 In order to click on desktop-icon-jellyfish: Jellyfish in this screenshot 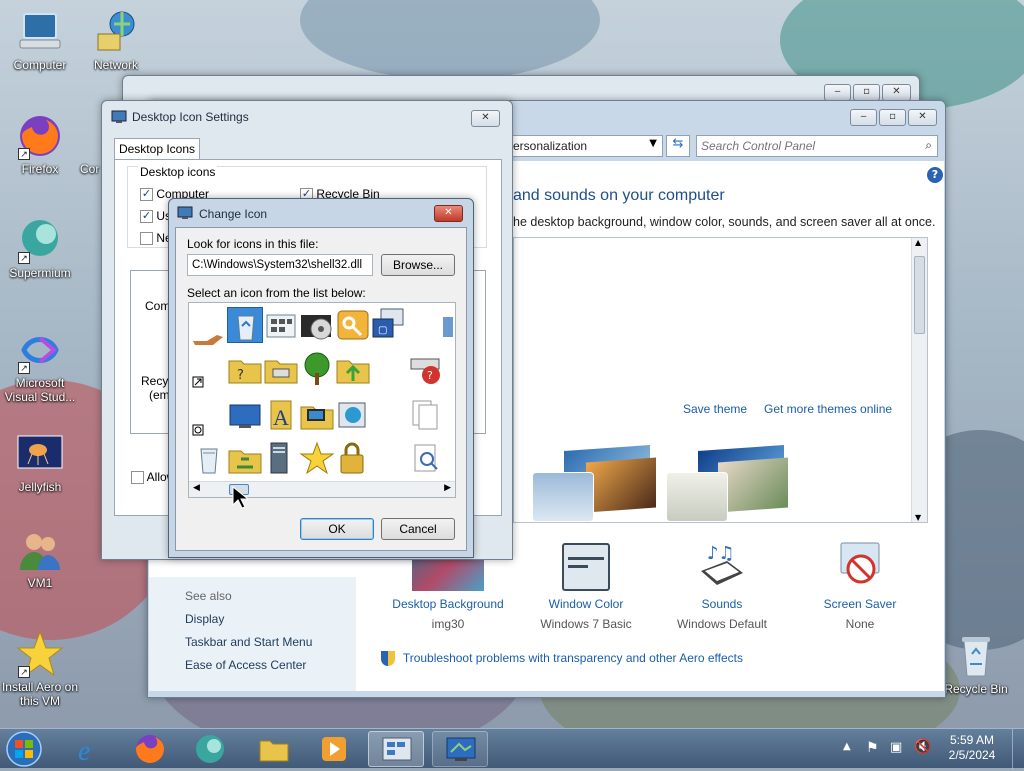, I will do `click(40, 462)`.